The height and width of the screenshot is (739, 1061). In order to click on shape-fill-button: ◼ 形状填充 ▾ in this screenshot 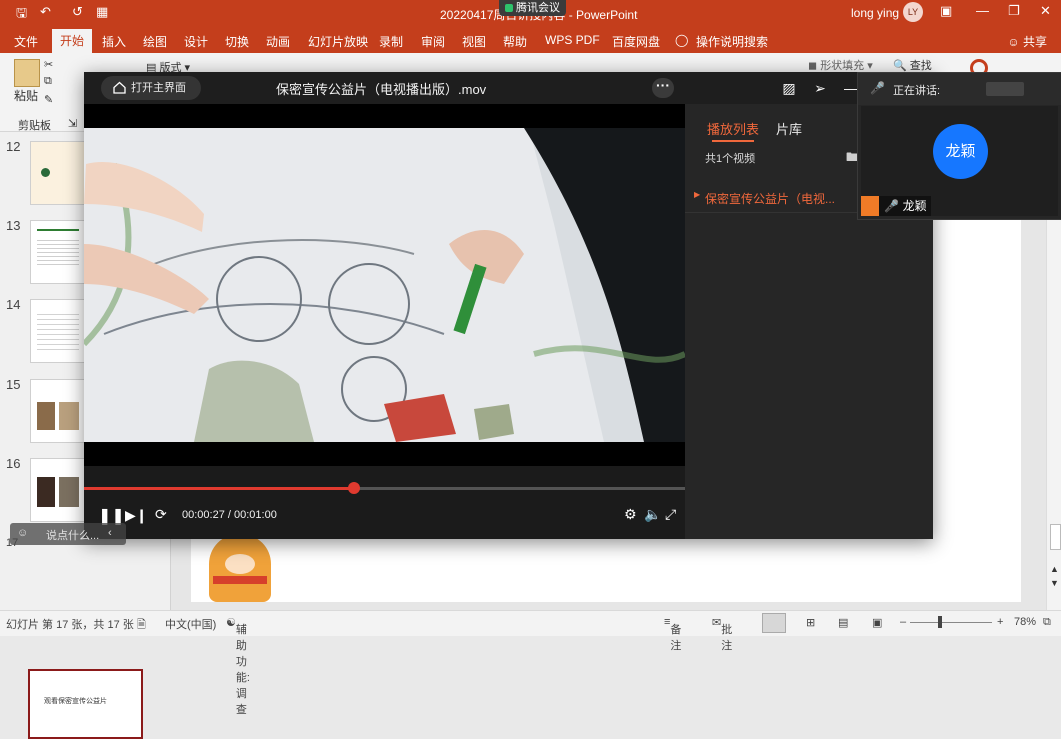, I will do `click(840, 65)`.